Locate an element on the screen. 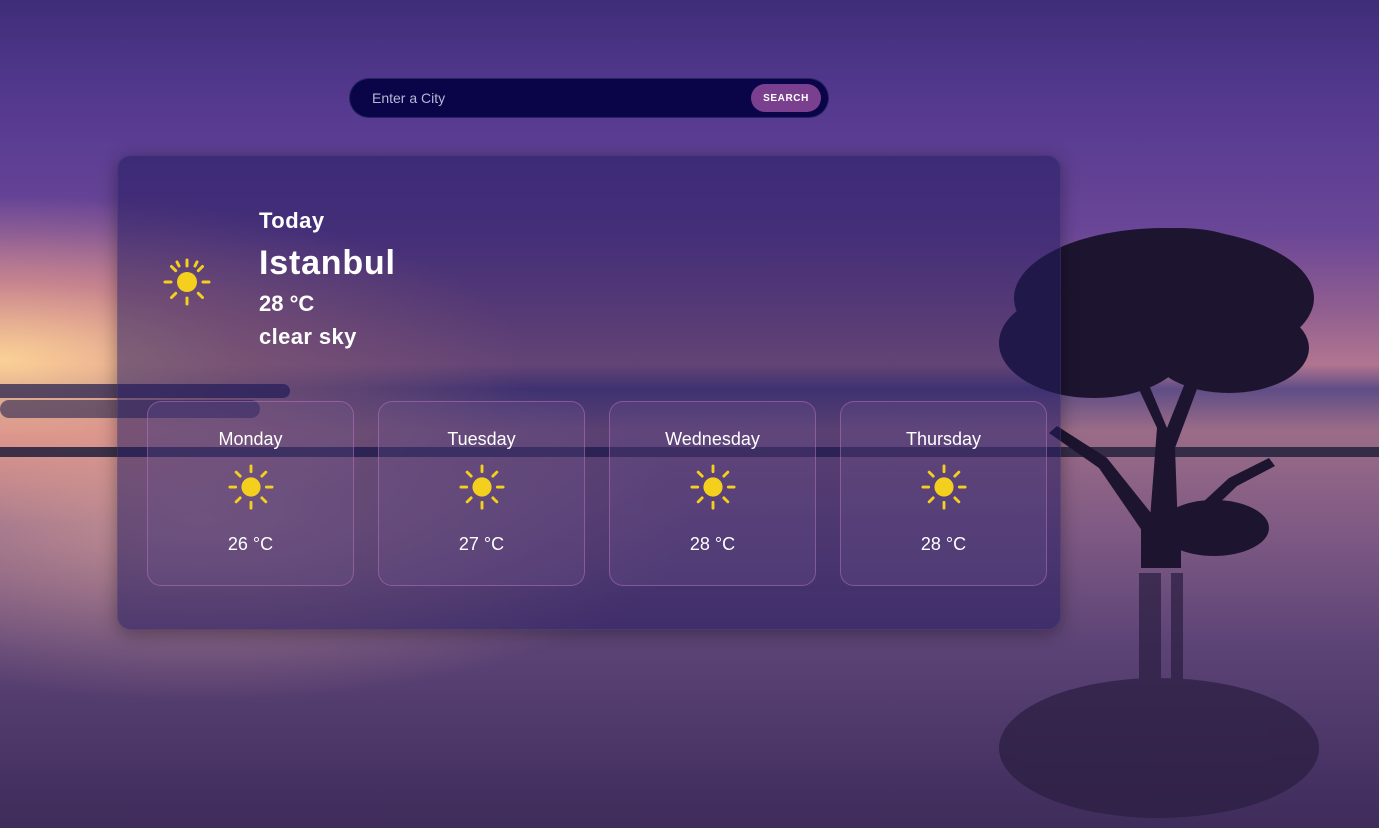 This screenshot has height=828, width=1379. city-name: Istanbul is located at coordinates (327, 263).